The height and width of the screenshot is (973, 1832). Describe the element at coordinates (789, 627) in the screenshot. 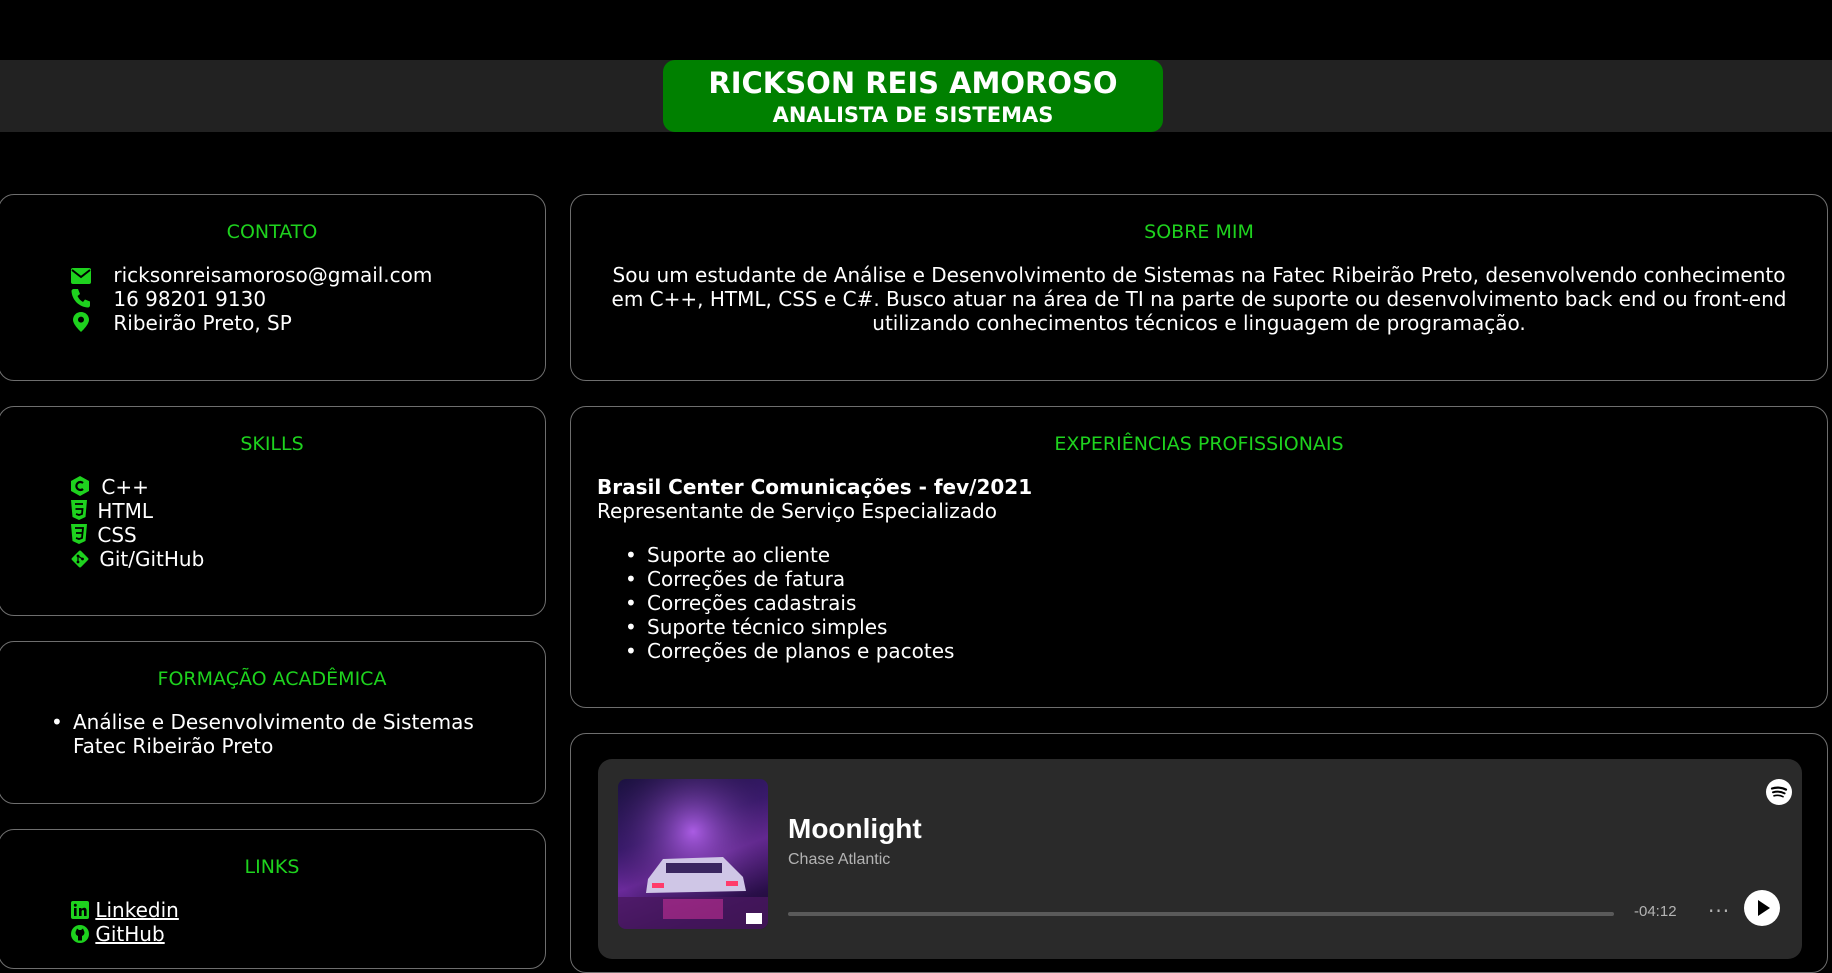

I see `task-item: Suporte técnico simples` at that location.